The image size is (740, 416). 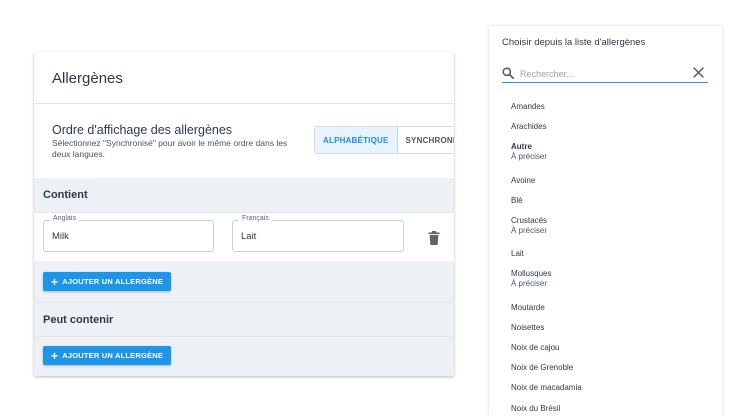 I want to click on english-field: Anglais, so click(x=128, y=233).